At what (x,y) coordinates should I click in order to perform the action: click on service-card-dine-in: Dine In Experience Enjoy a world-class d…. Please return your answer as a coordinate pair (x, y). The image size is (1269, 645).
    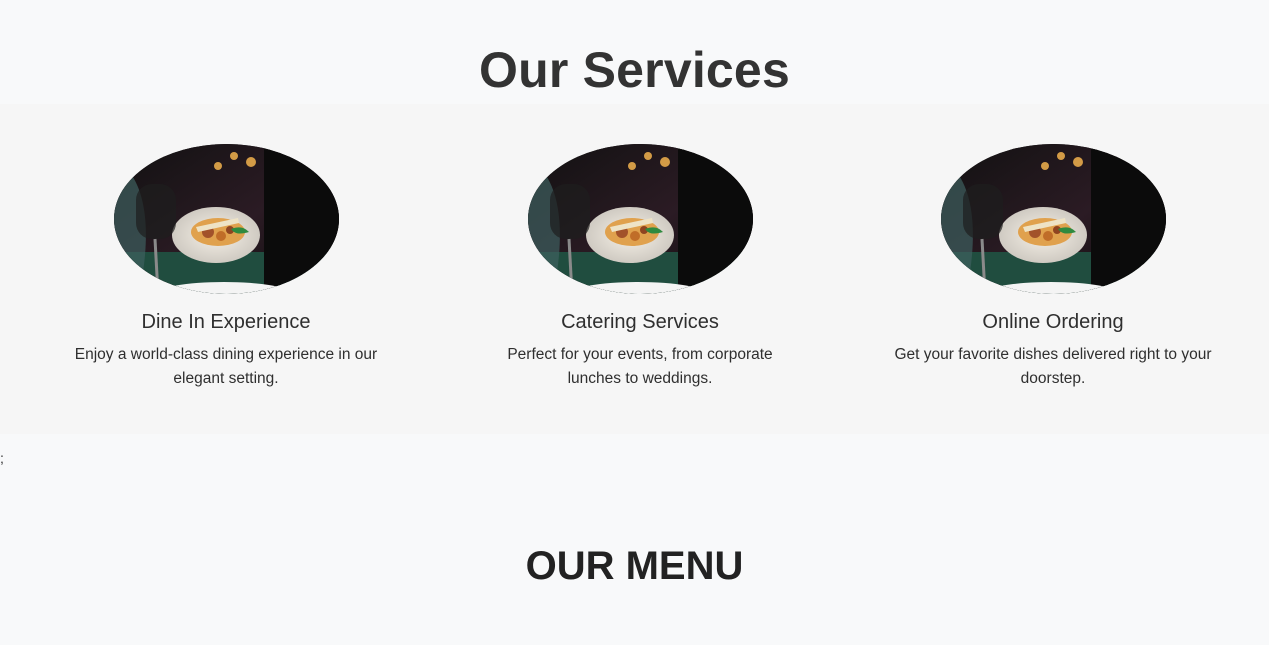
    Looking at the image, I should click on (226, 267).